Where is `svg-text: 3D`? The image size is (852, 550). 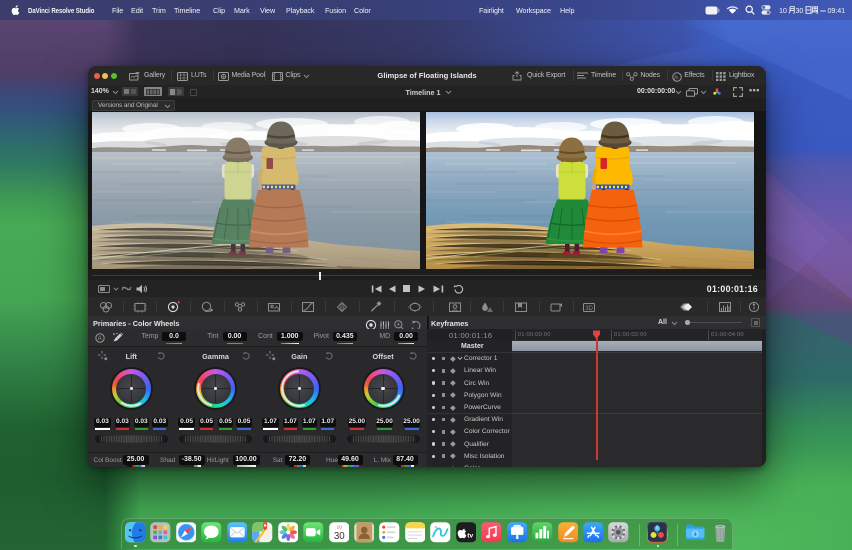 svg-text: 3D is located at coordinates (589, 308).